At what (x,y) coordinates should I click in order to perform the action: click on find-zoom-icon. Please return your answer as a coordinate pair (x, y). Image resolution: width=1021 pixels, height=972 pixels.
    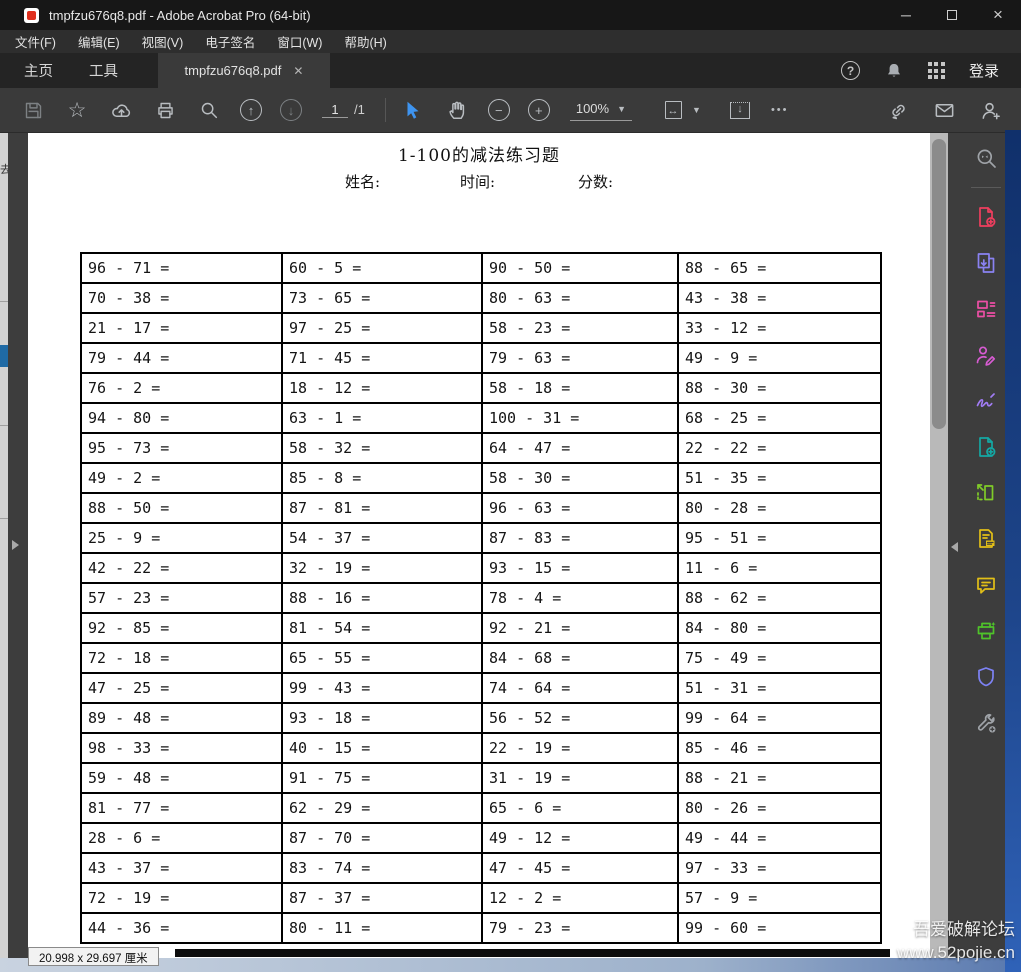
    Looking at the image, I should click on (986, 158).